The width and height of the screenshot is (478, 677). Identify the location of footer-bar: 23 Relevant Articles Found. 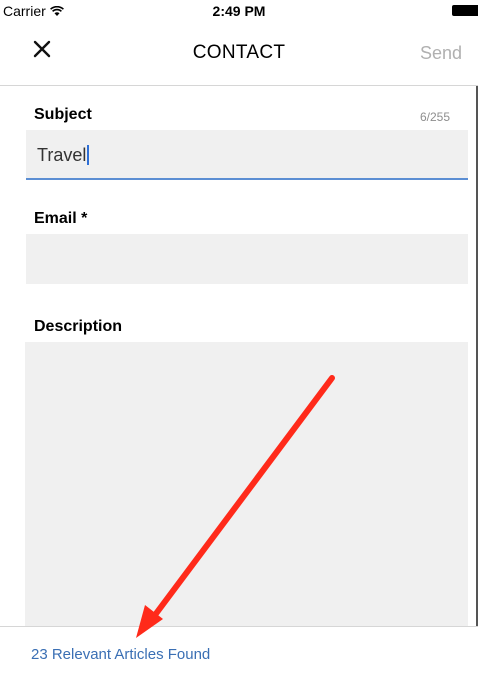
(239, 651).